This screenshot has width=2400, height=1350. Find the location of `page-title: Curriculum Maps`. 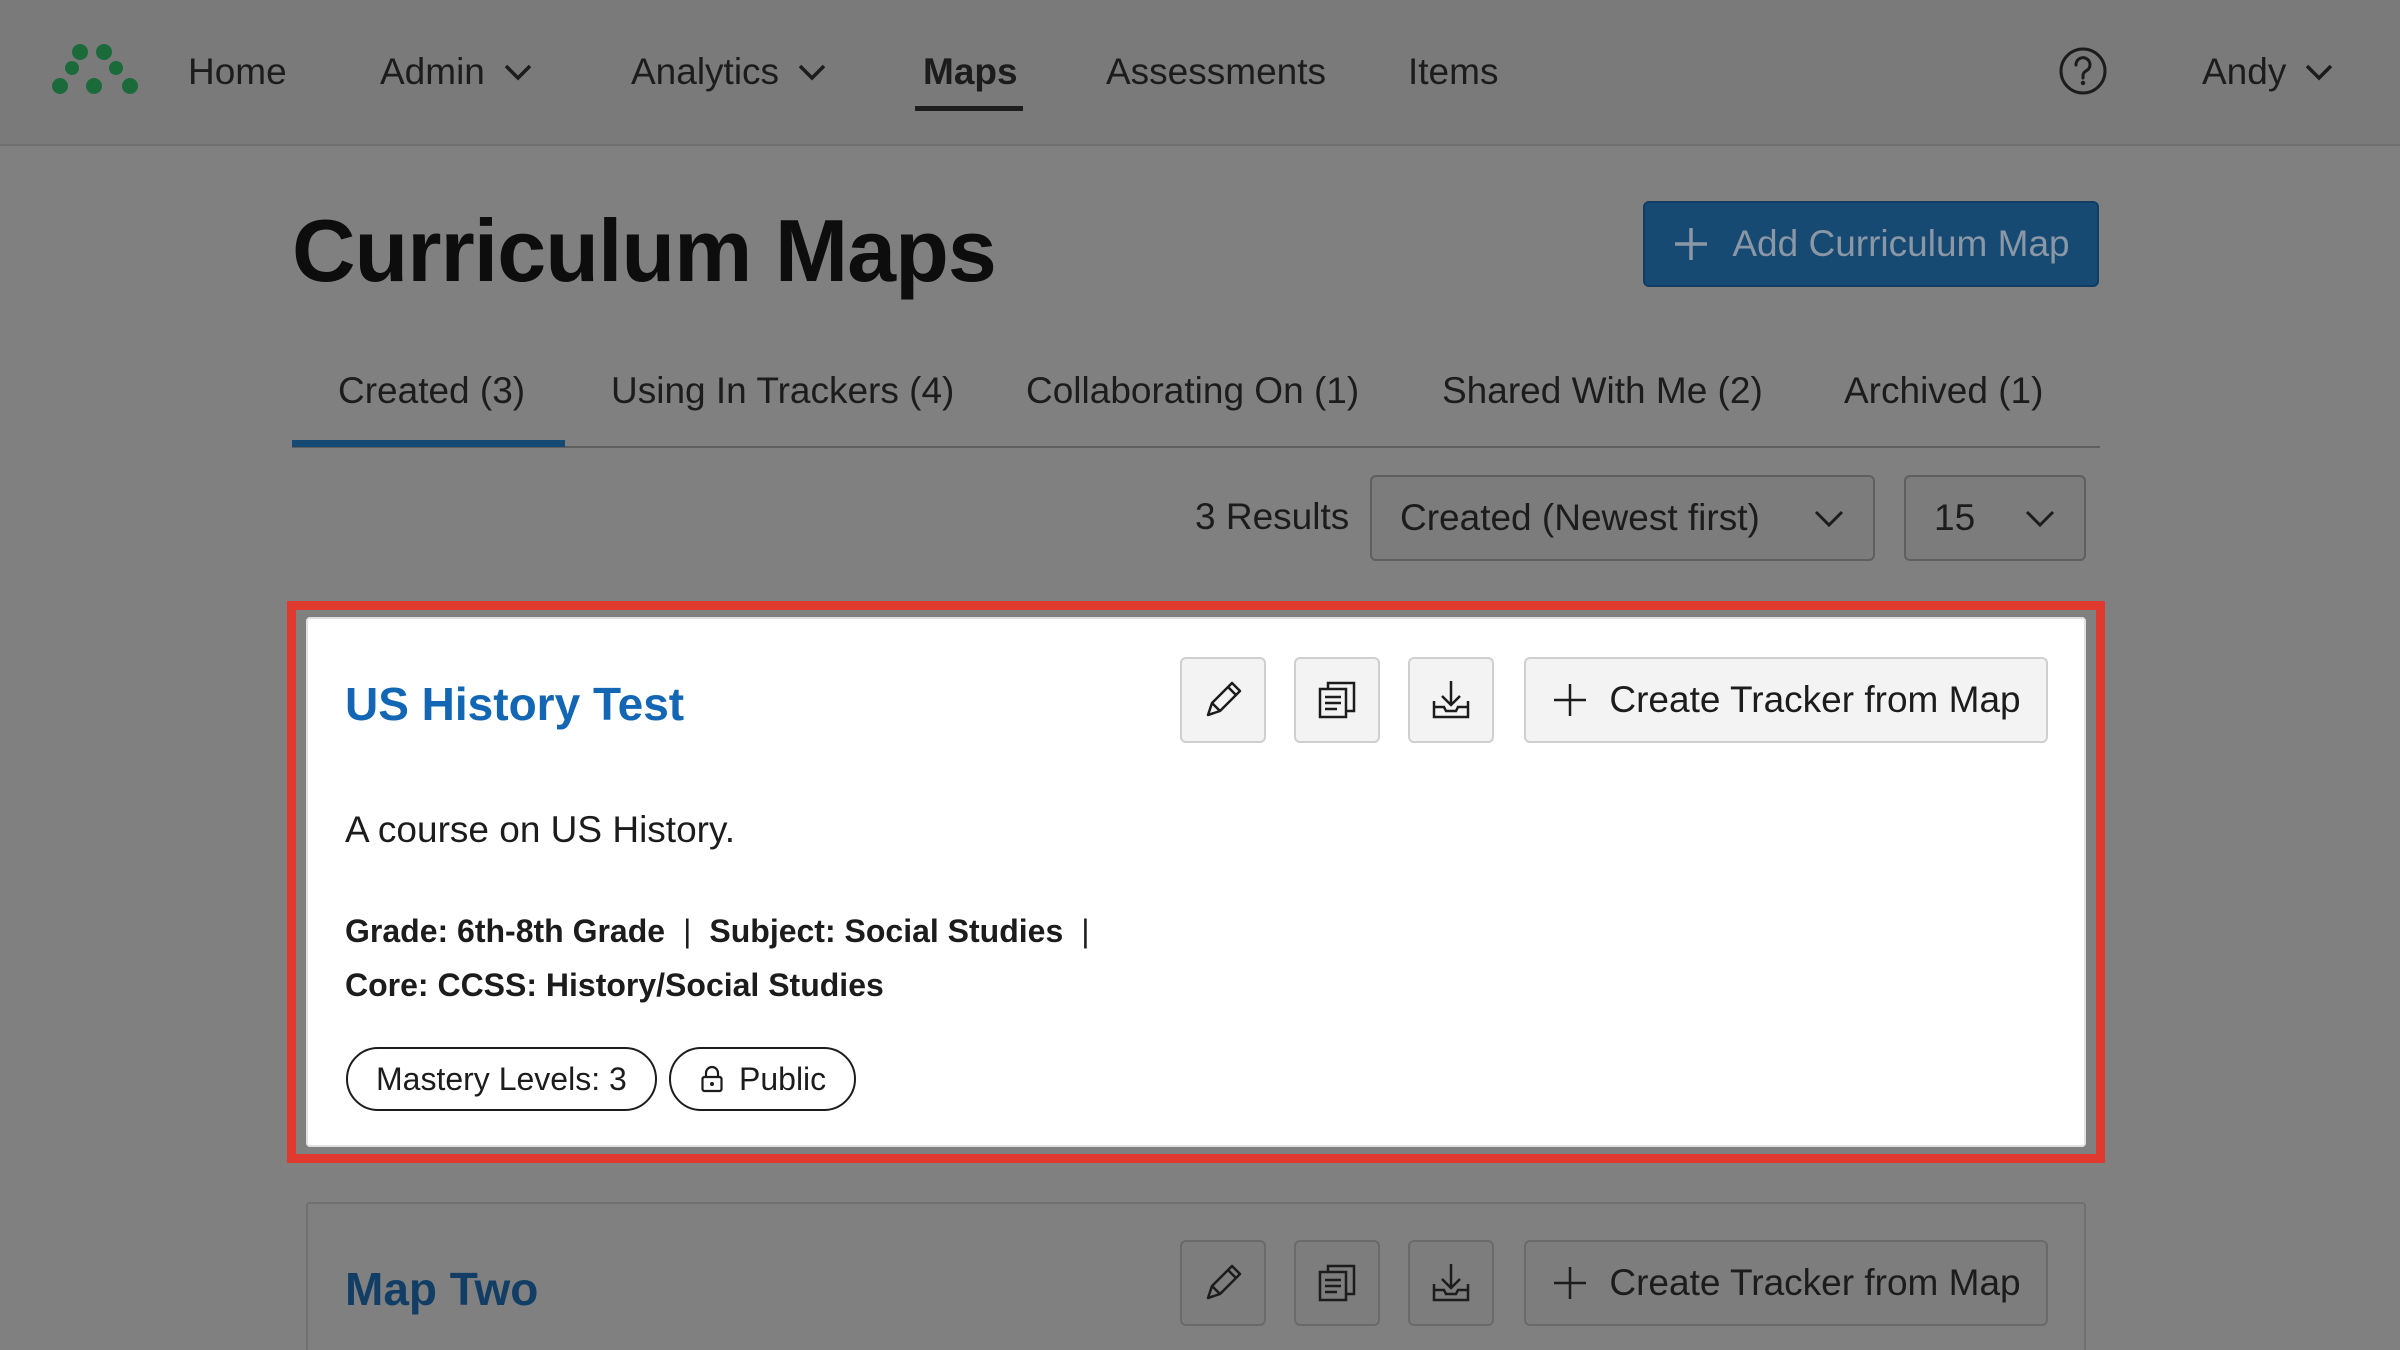

page-title: Curriculum Maps is located at coordinates (644, 250).